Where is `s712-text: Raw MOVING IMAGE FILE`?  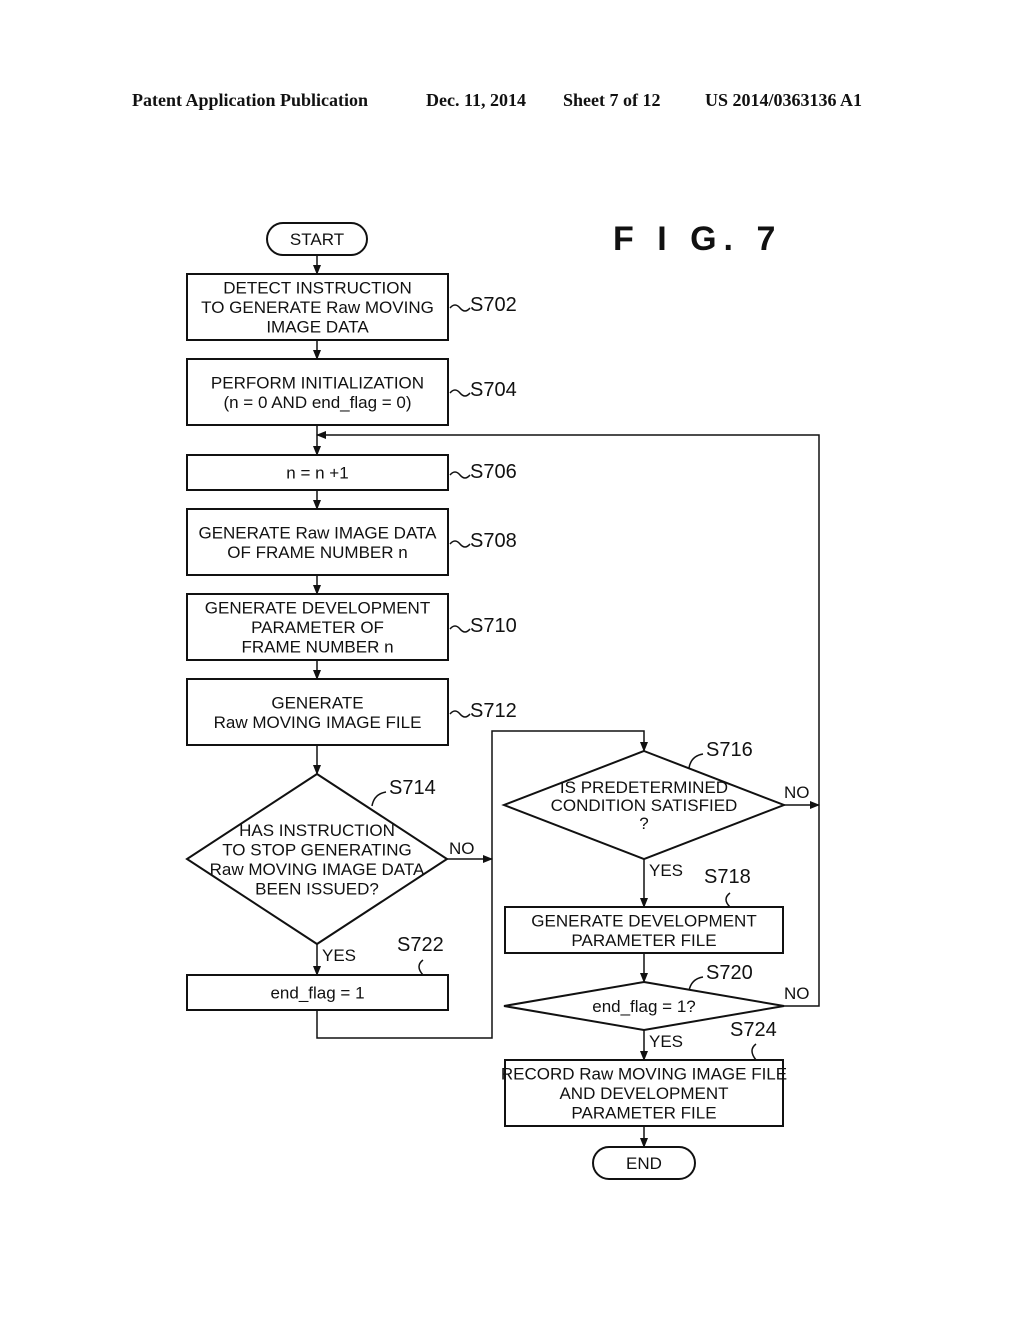
s712-text: Raw MOVING IMAGE FILE is located at coordinates (318, 722).